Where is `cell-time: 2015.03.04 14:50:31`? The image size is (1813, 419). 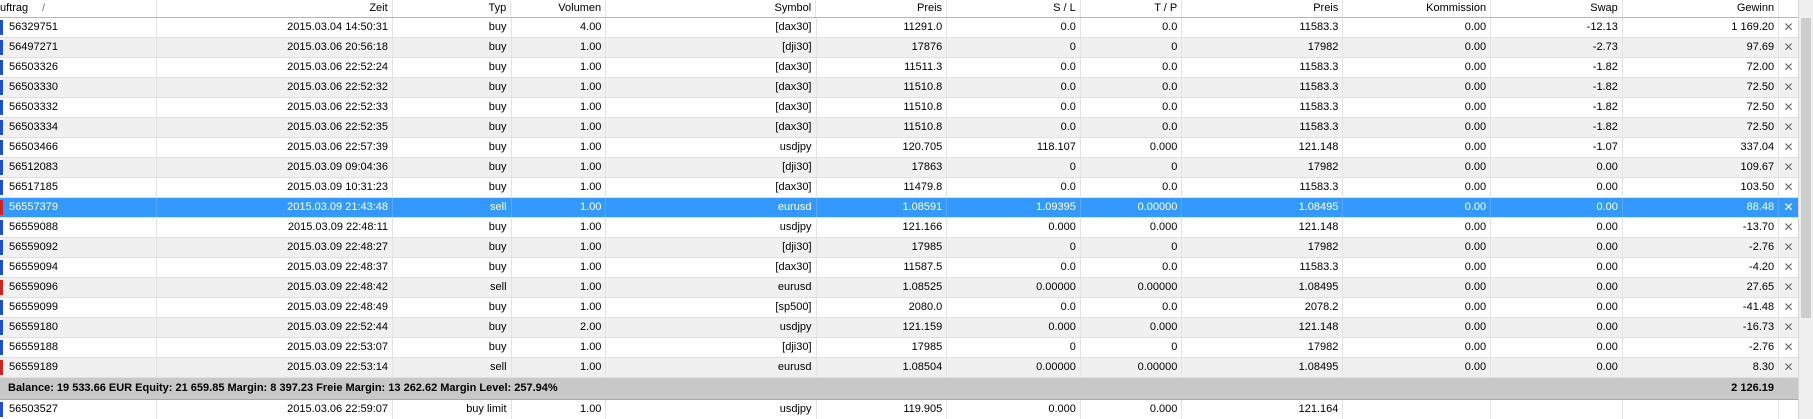
cell-time: 2015.03.04 14:50:31 is located at coordinates (275, 27).